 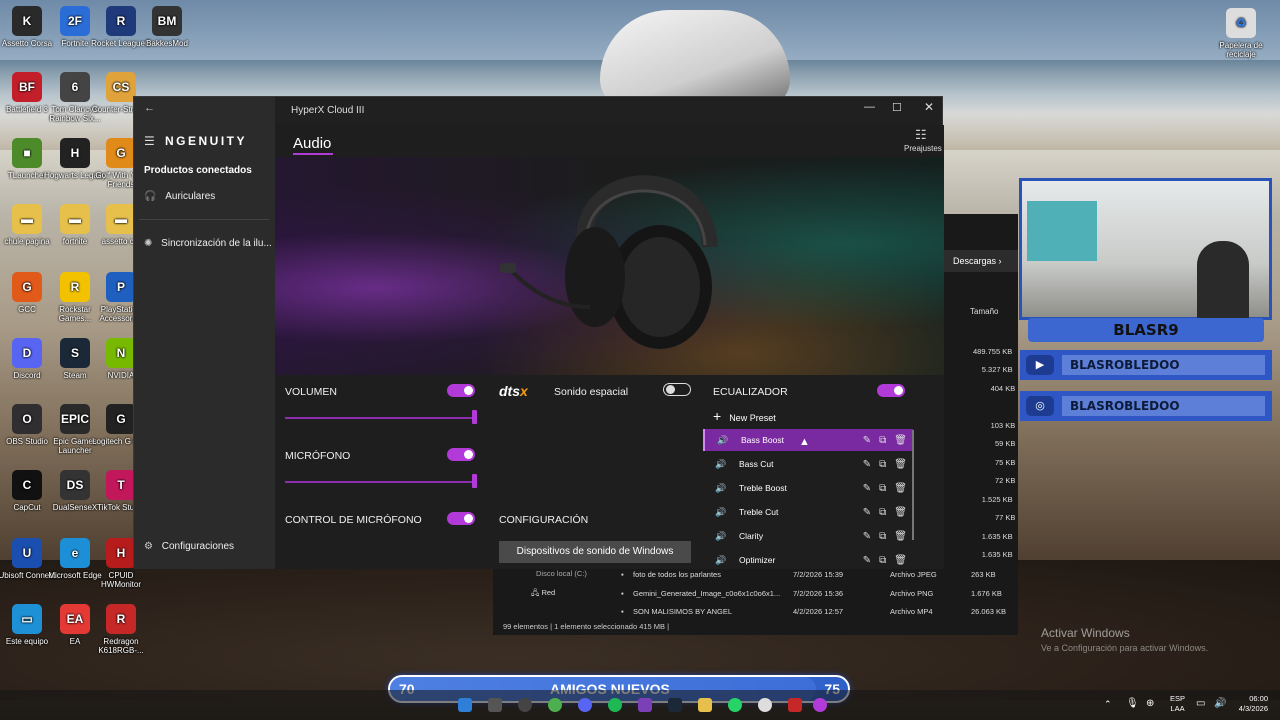 What do you see at coordinates (465, 705) in the screenshot?
I see `start-icon` at bounding box center [465, 705].